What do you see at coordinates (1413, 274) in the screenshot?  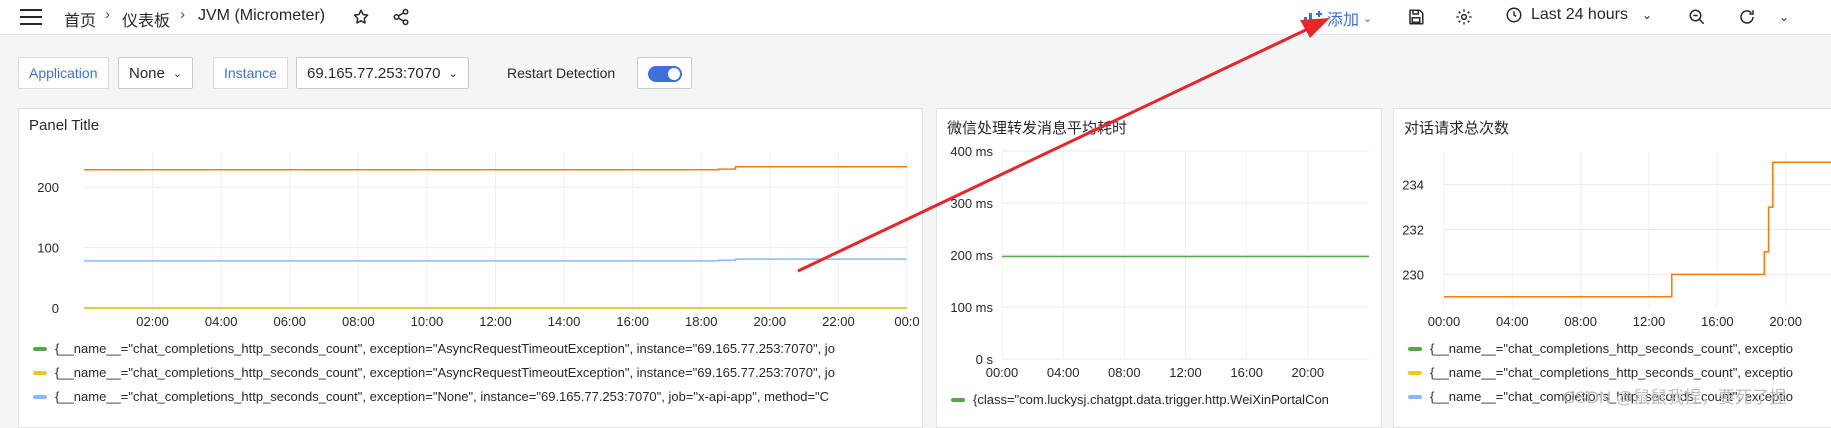 I see `y-tick-label: 230` at bounding box center [1413, 274].